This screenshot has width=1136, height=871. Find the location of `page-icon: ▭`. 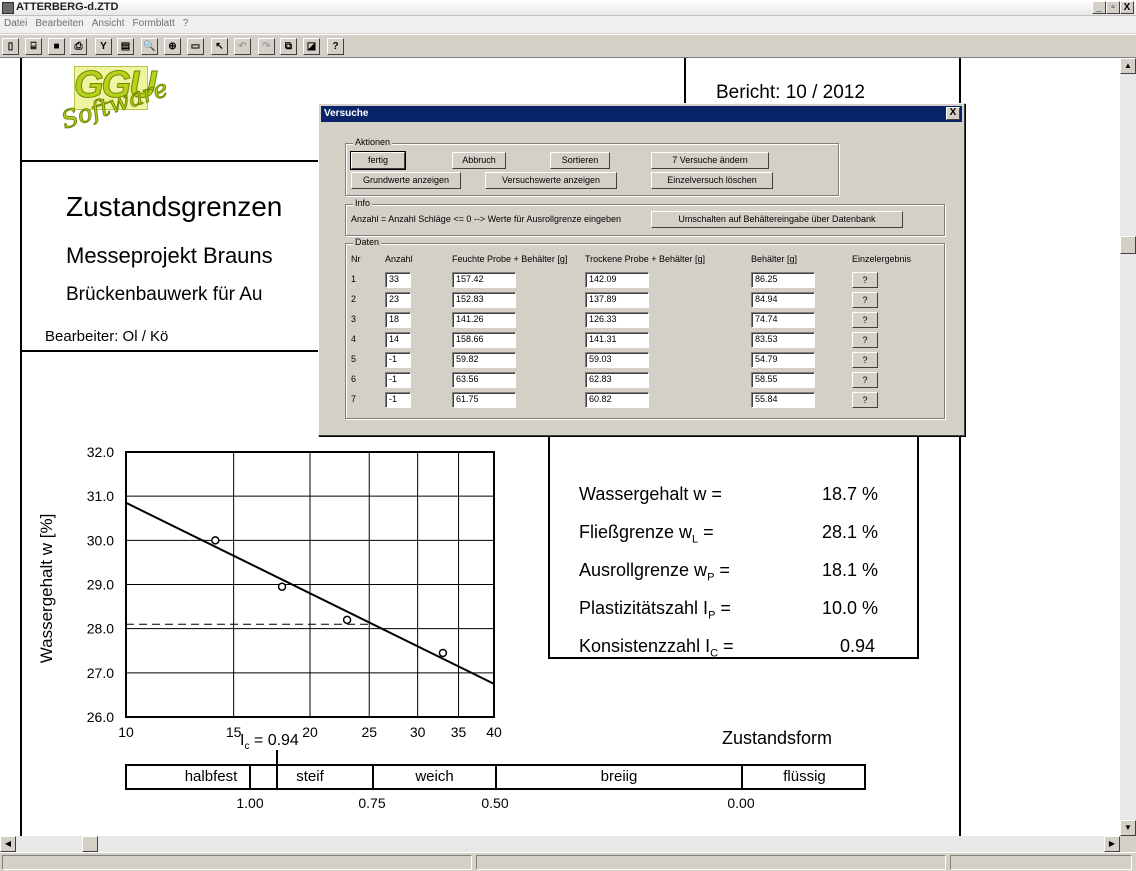

page-icon: ▭ is located at coordinates (195, 46).